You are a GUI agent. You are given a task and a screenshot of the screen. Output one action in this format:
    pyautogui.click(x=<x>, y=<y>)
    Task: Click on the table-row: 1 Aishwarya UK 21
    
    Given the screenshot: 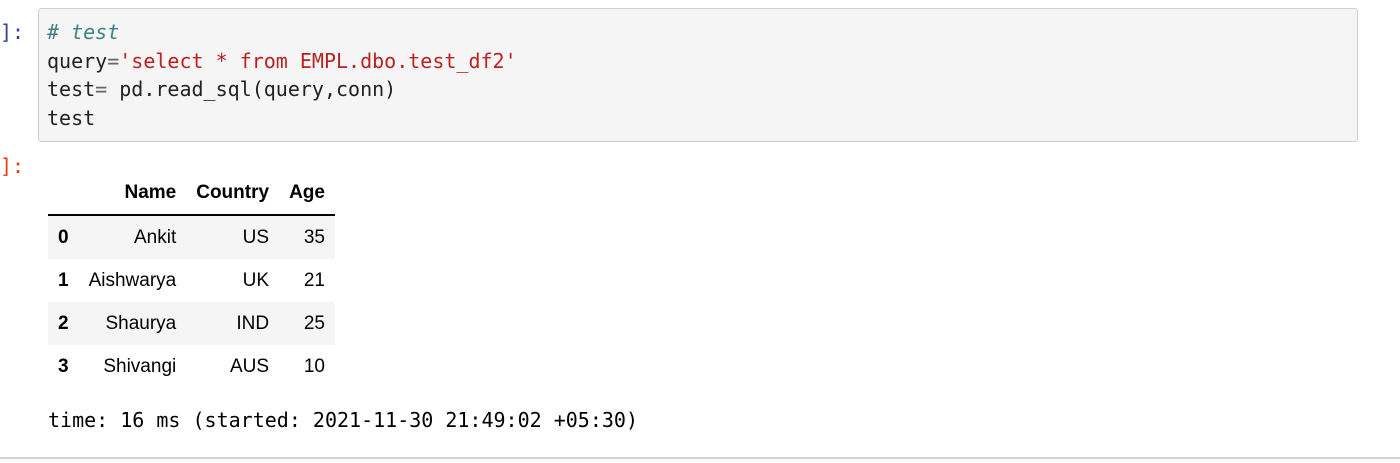 What is the action you would take?
    pyautogui.click(x=191, y=280)
    